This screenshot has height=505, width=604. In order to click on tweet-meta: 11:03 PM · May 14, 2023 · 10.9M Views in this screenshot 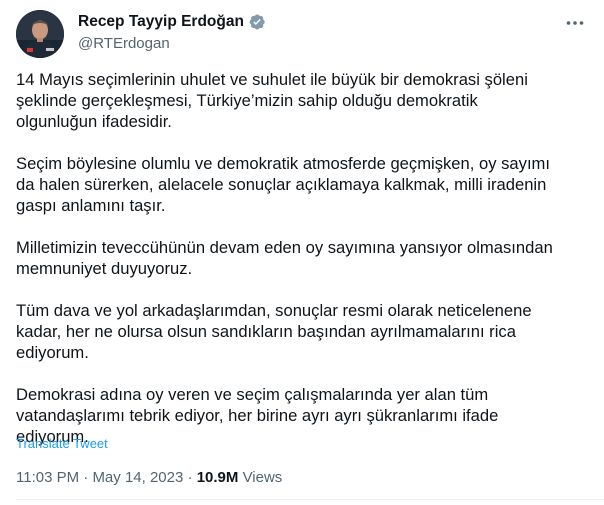, I will do `click(149, 477)`.